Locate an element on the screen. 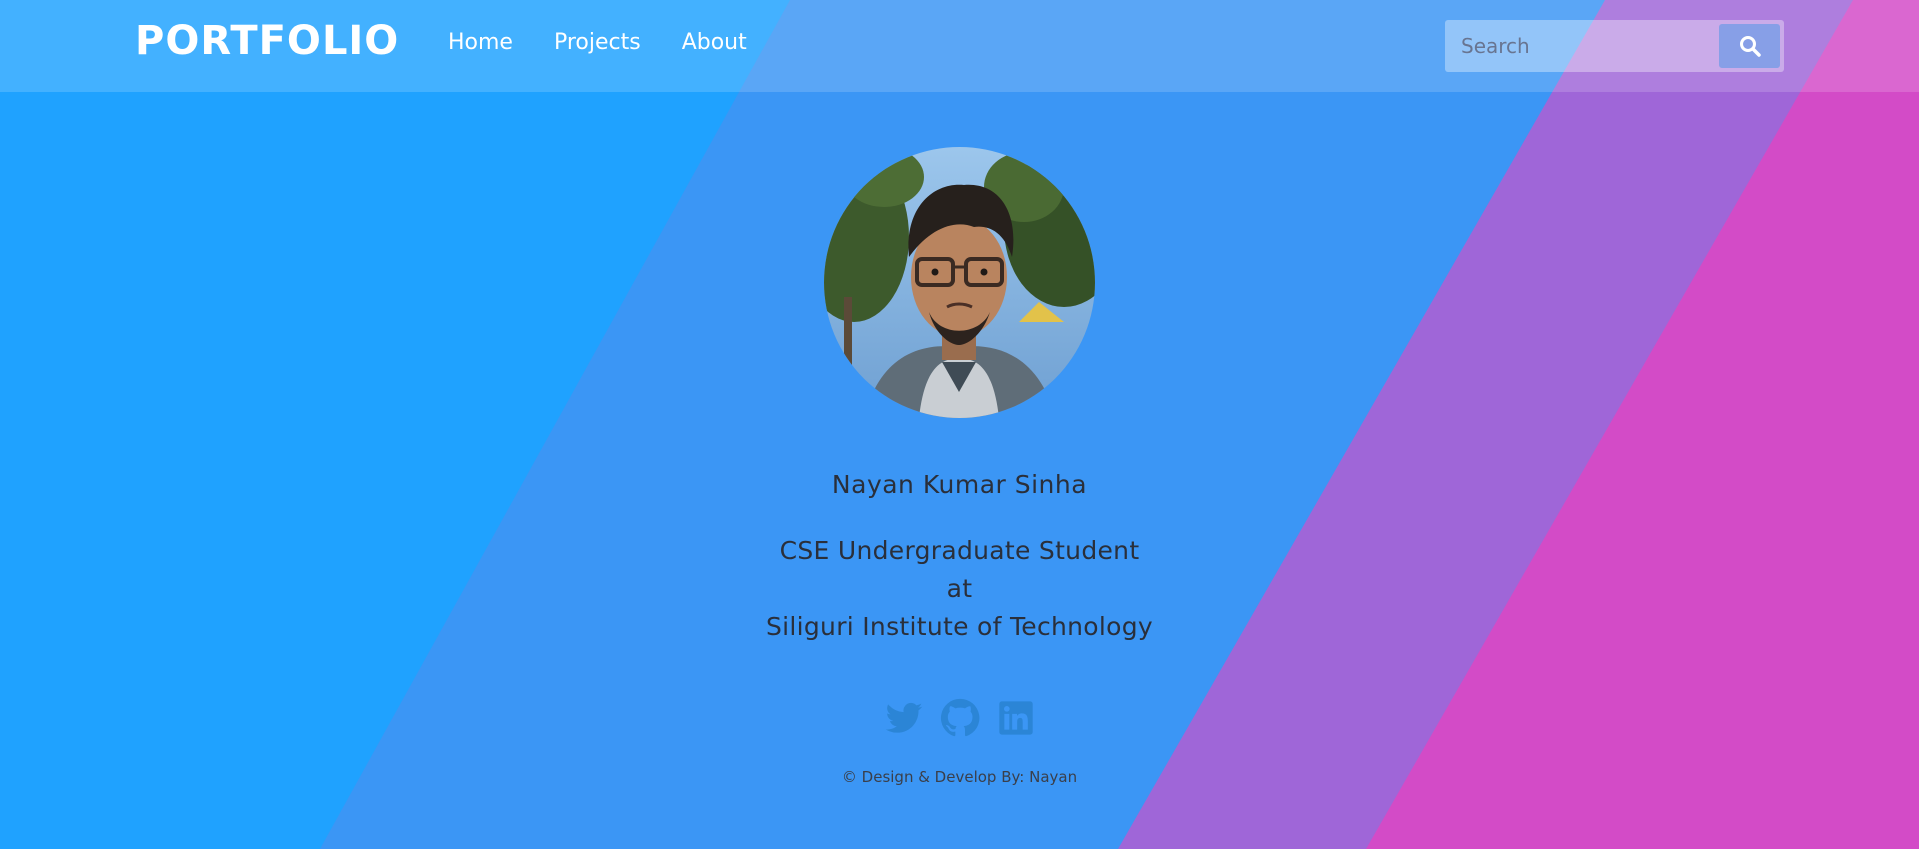 This screenshot has height=849, width=1919. nav-links: Home Projects About is located at coordinates (597, 42).